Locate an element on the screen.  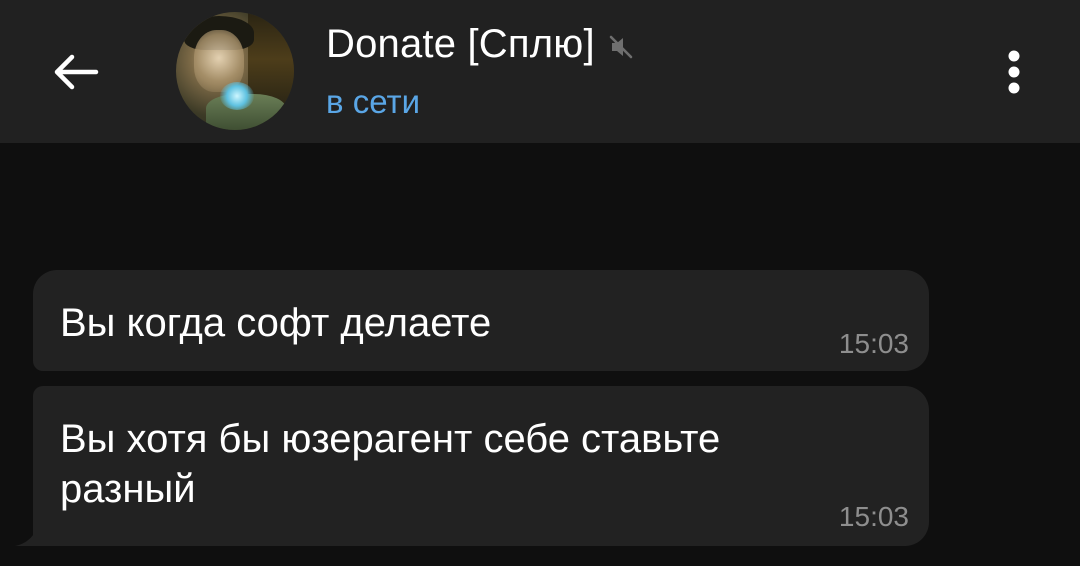
online-status: в сети is located at coordinates (373, 101).